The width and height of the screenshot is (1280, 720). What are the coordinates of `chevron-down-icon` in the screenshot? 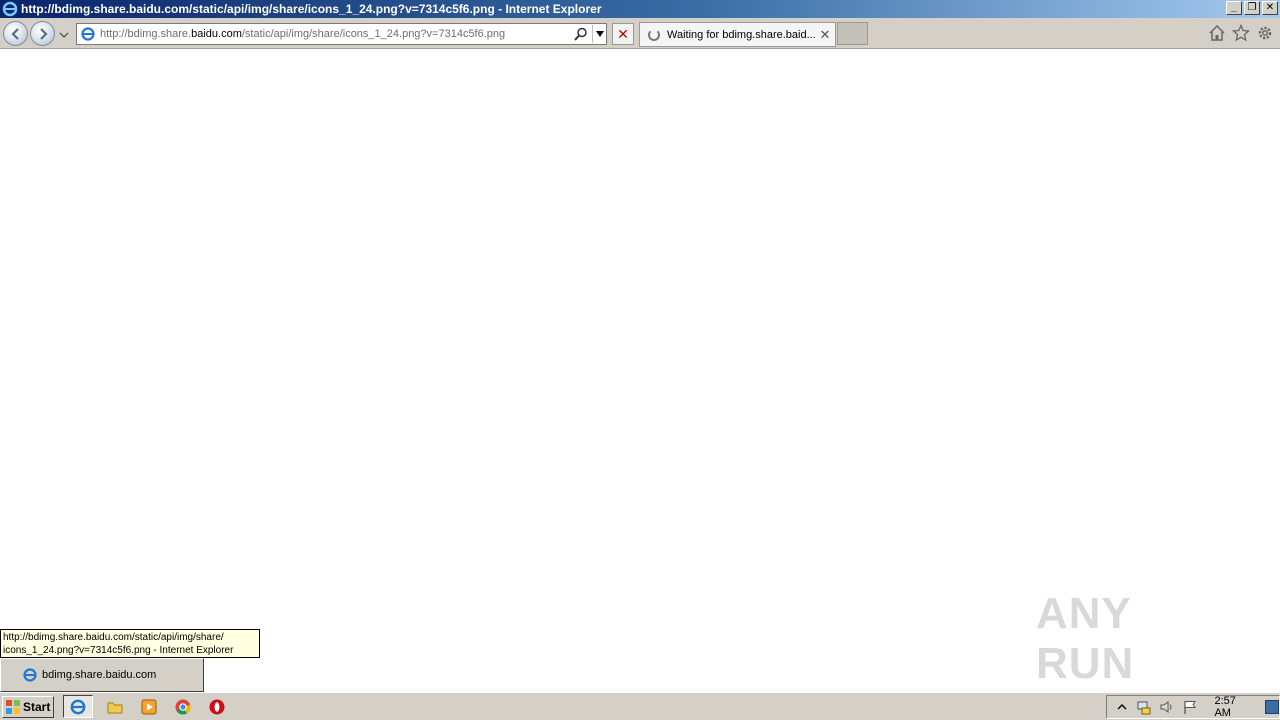 It's located at (599, 34).